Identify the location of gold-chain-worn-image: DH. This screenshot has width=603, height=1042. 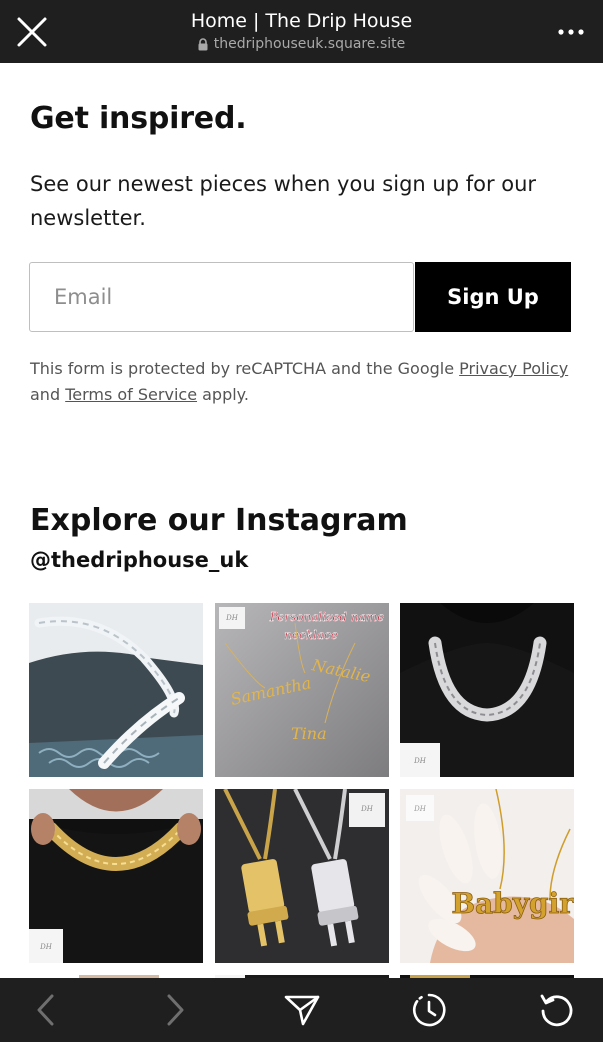
(116, 876).